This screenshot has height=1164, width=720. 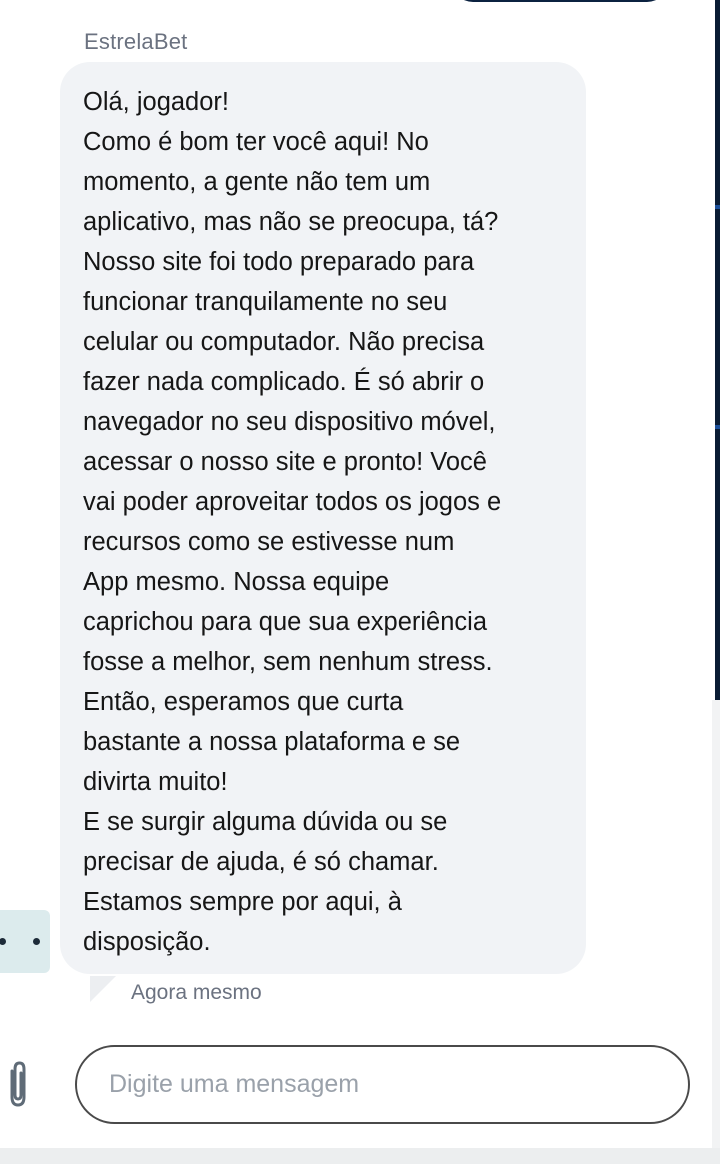 I want to click on header-button, so click(x=560, y=1).